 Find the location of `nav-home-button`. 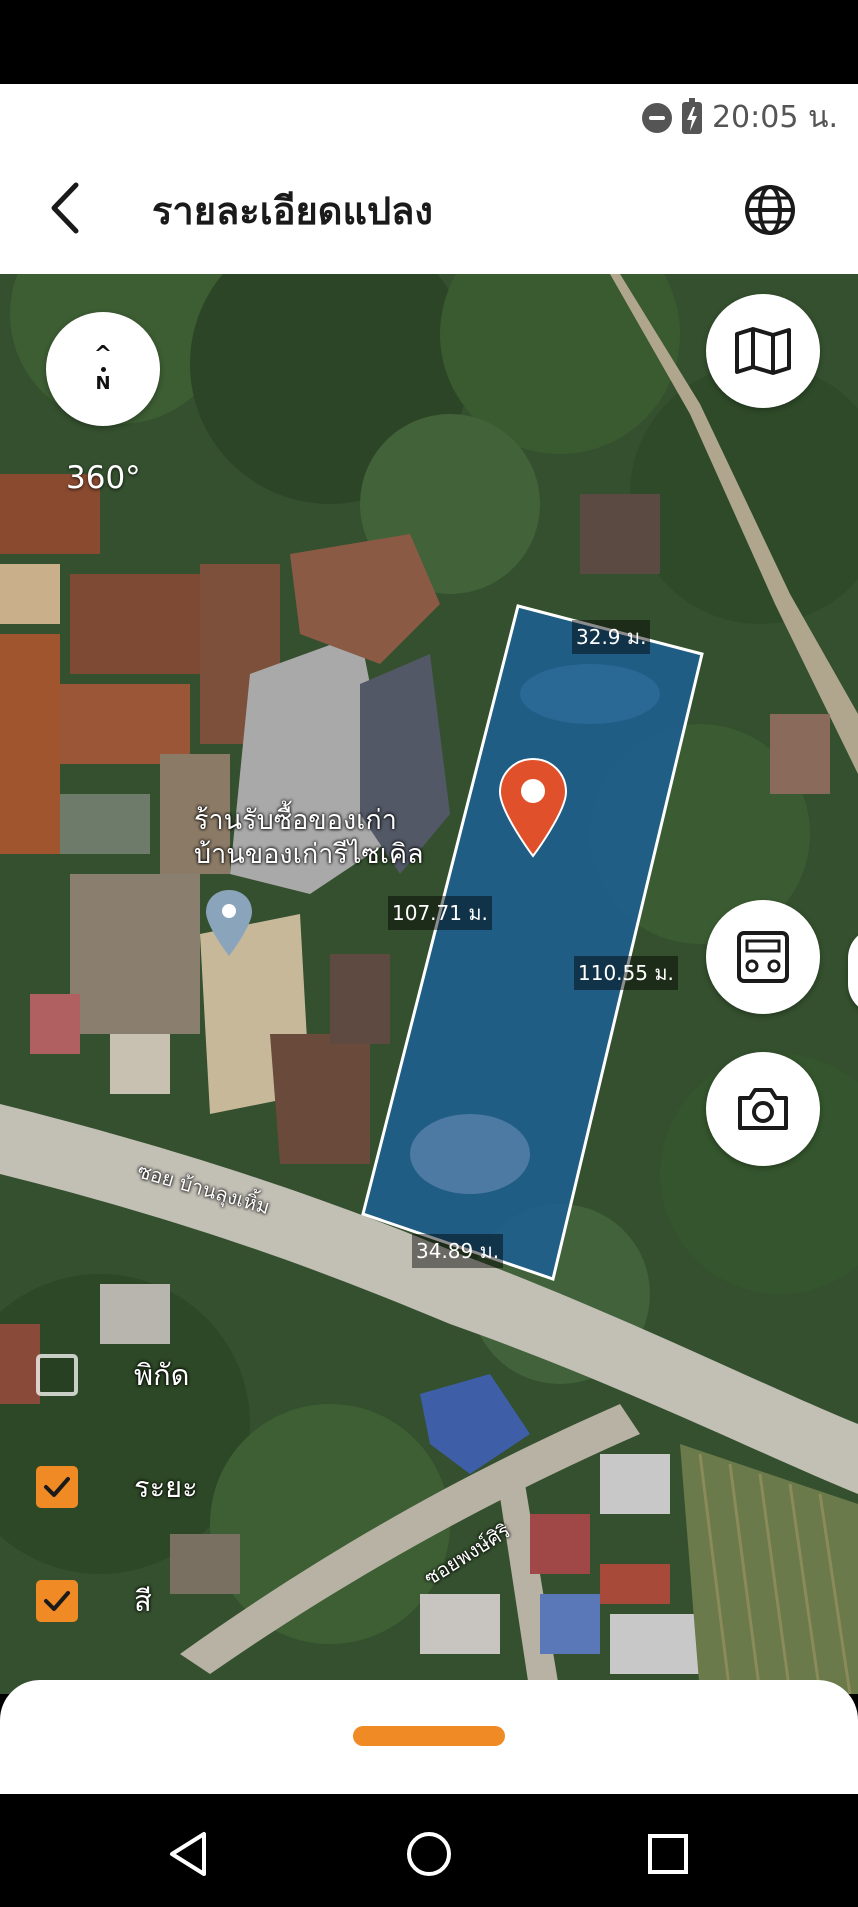

nav-home-button is located at coordinates (429, 1854).